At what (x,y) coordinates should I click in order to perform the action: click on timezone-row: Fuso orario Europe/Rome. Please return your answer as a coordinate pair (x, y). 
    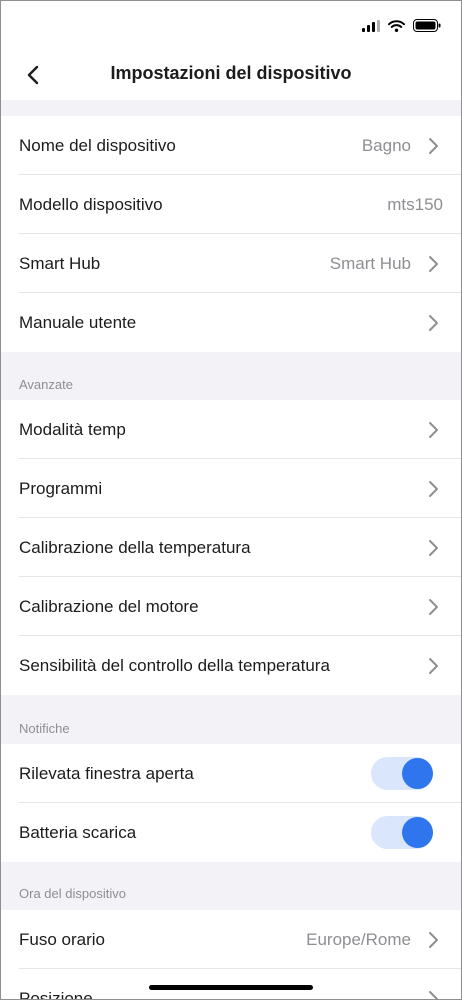
    Looking at the image, I should click on (231, 939).